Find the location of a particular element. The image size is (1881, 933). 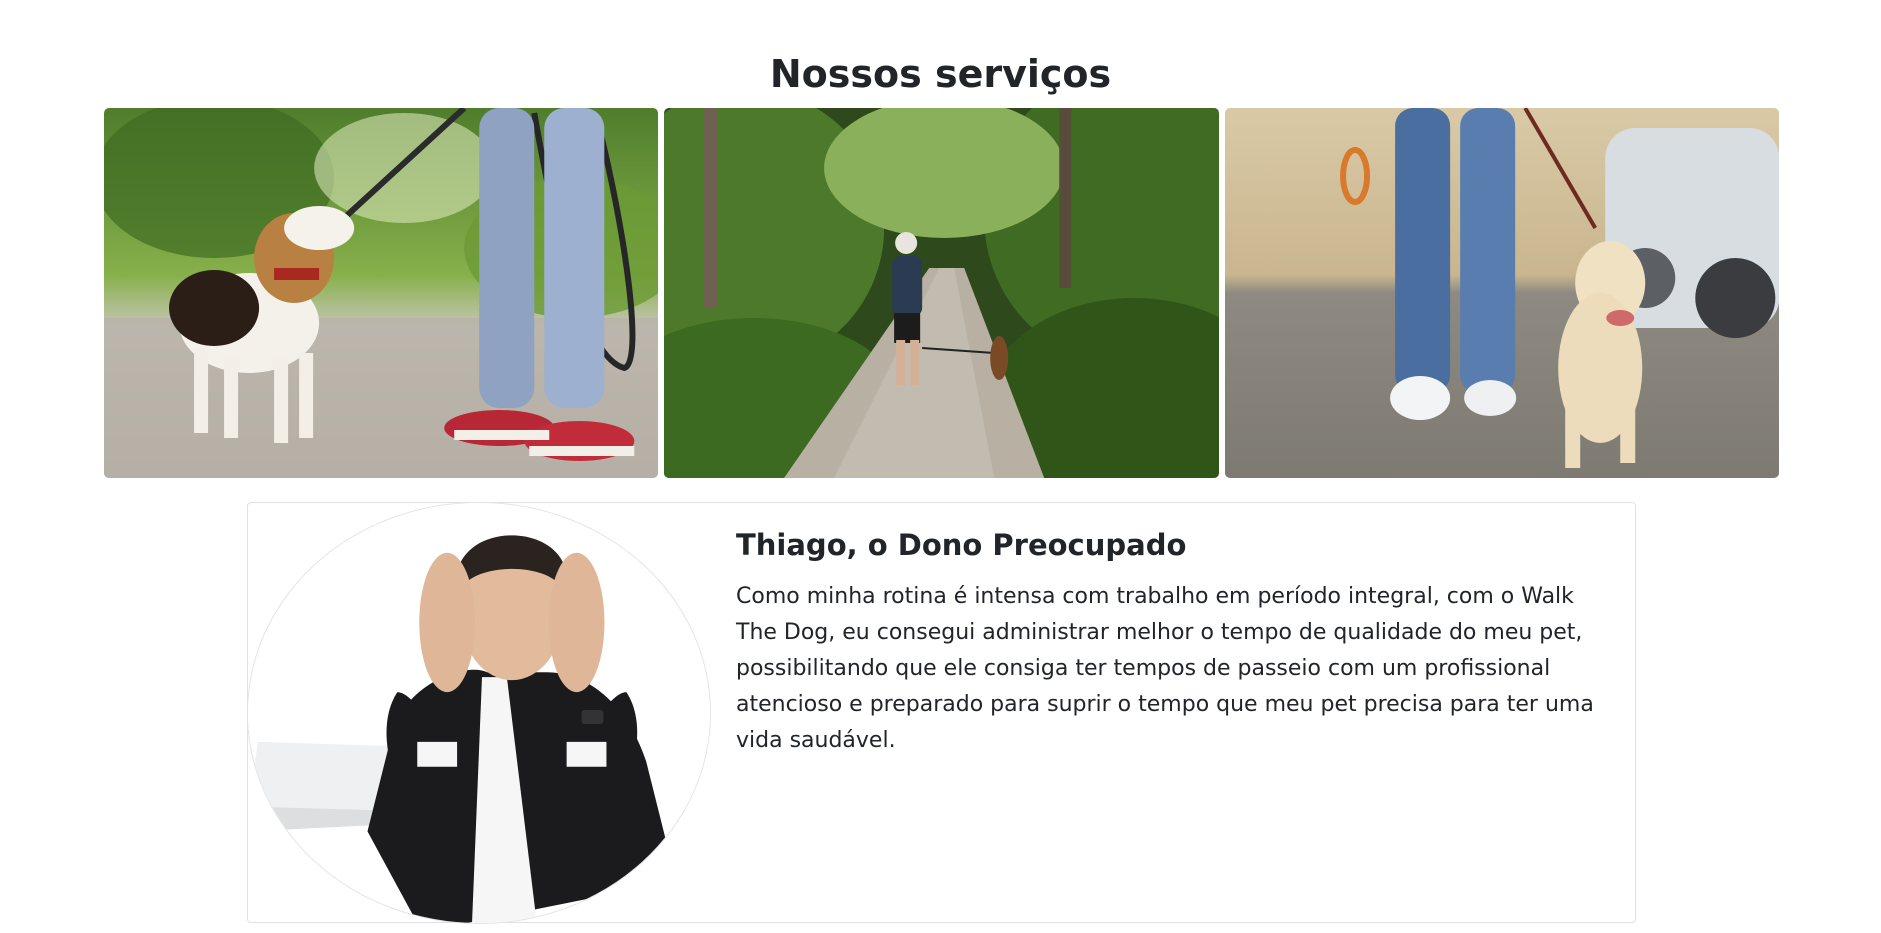

beagle-walk-photo is located at coordinates (381, 293).